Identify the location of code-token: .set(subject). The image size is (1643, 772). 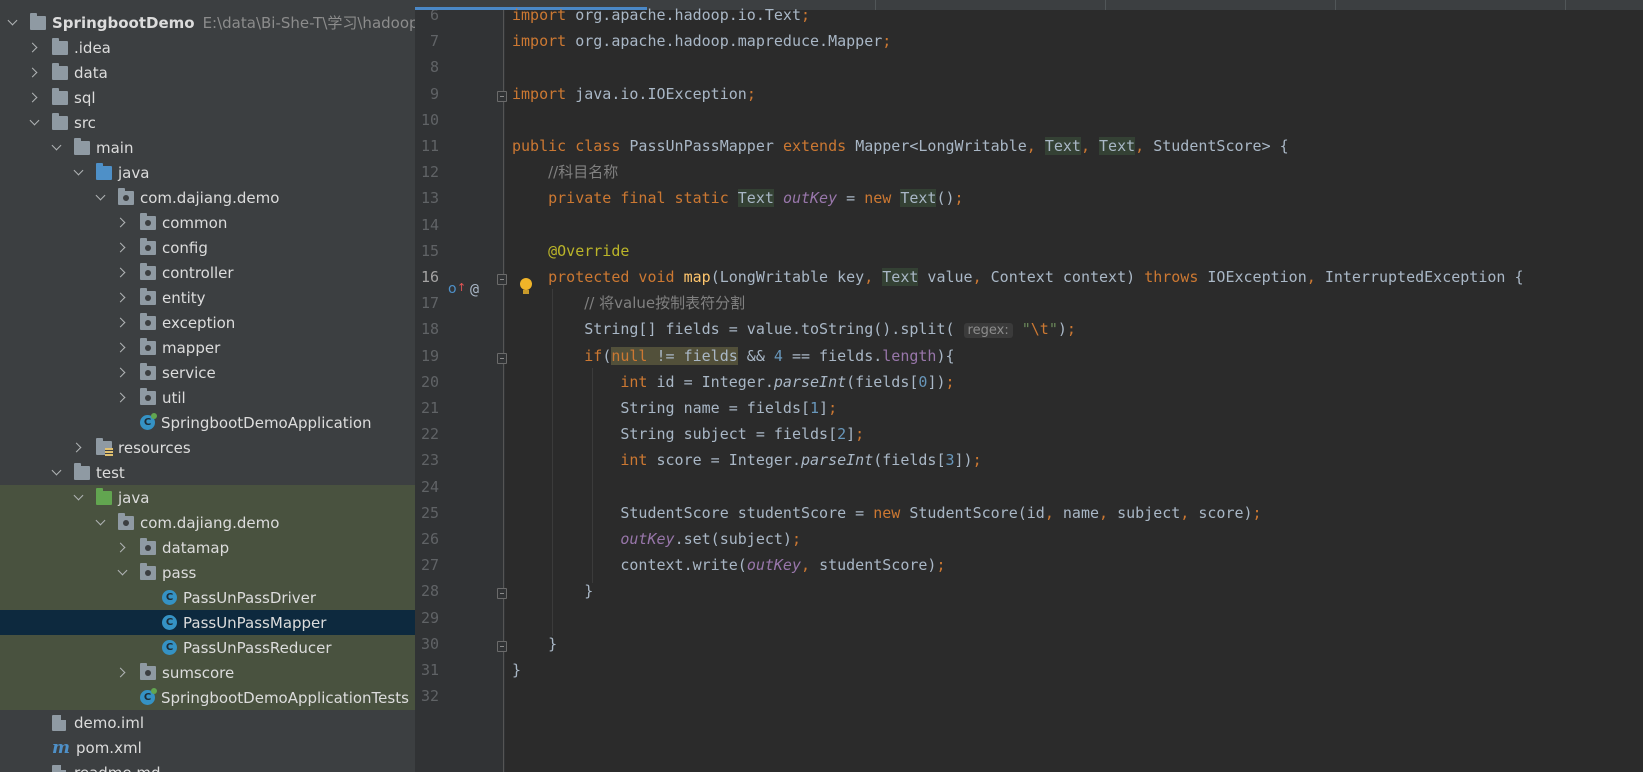
(733, 539).